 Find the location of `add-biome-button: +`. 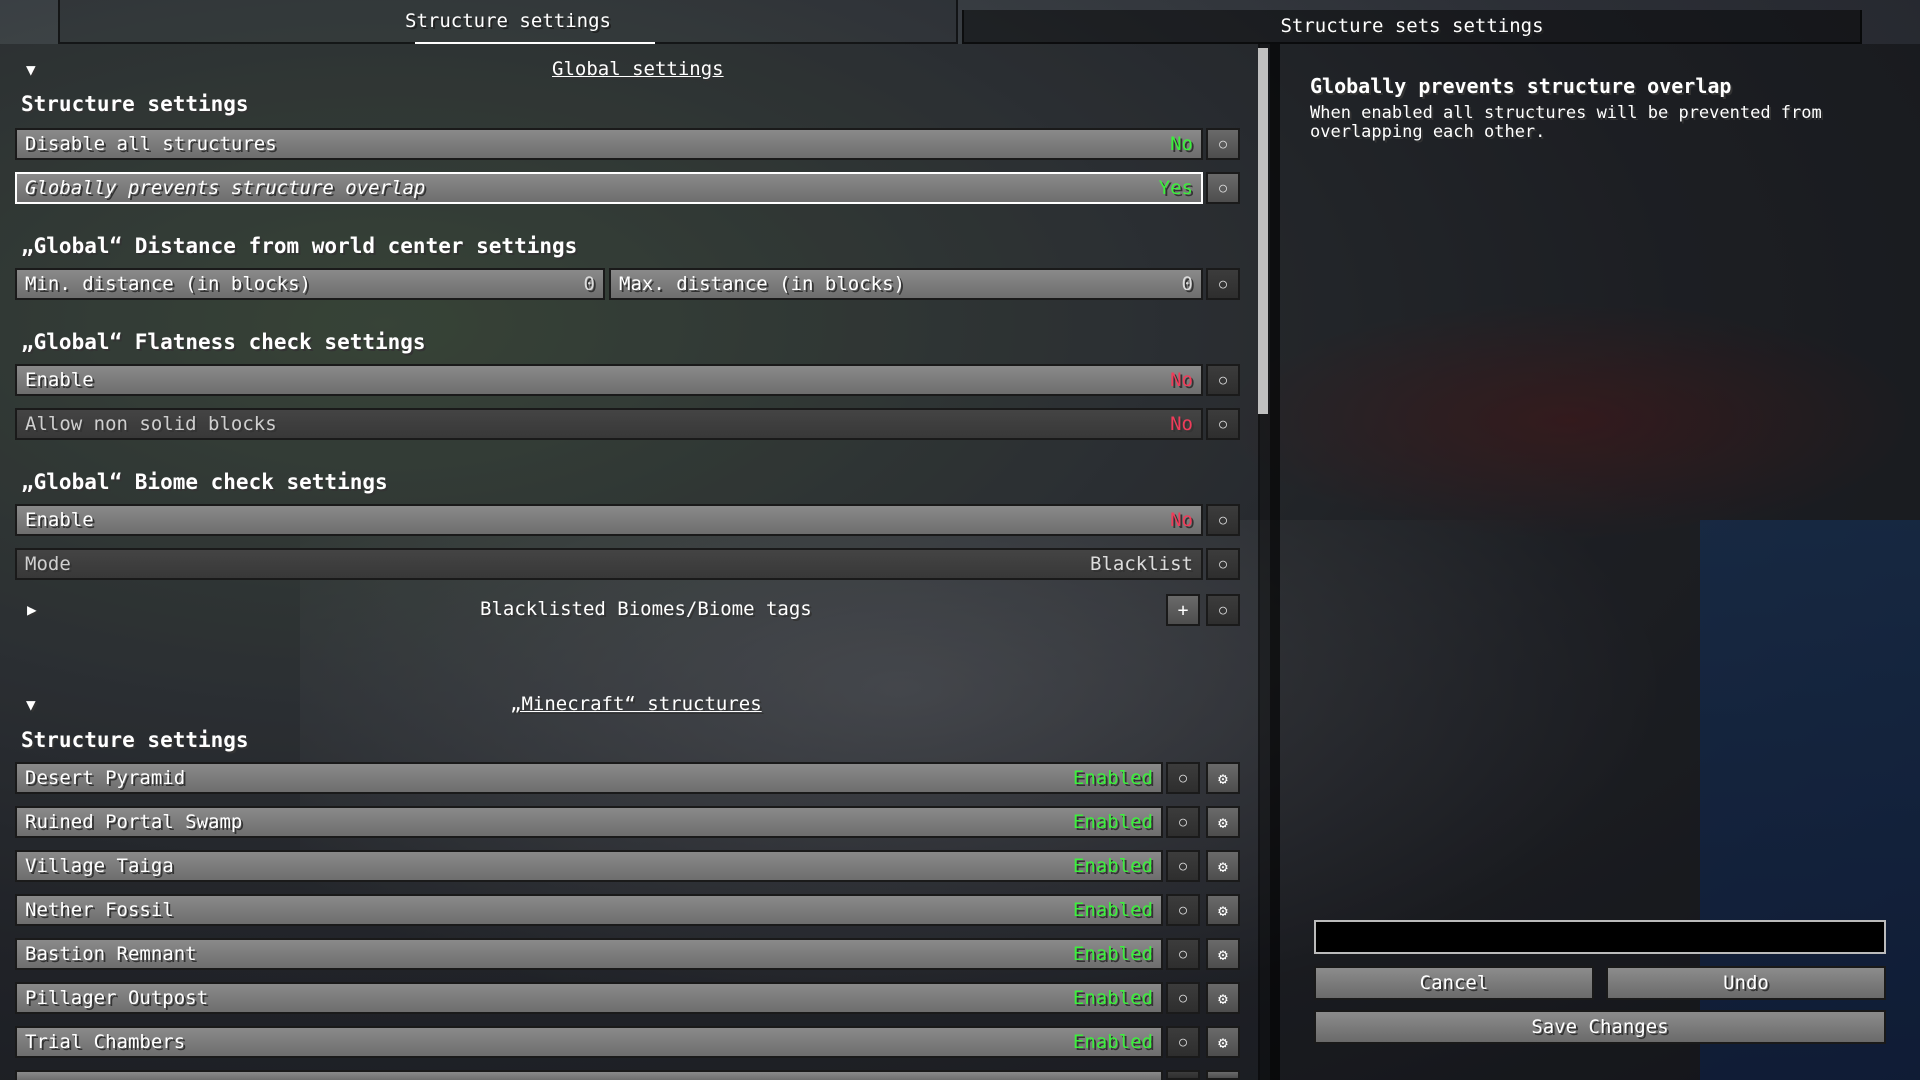

add-biome-button: + is located at coordinates (1183, 610).